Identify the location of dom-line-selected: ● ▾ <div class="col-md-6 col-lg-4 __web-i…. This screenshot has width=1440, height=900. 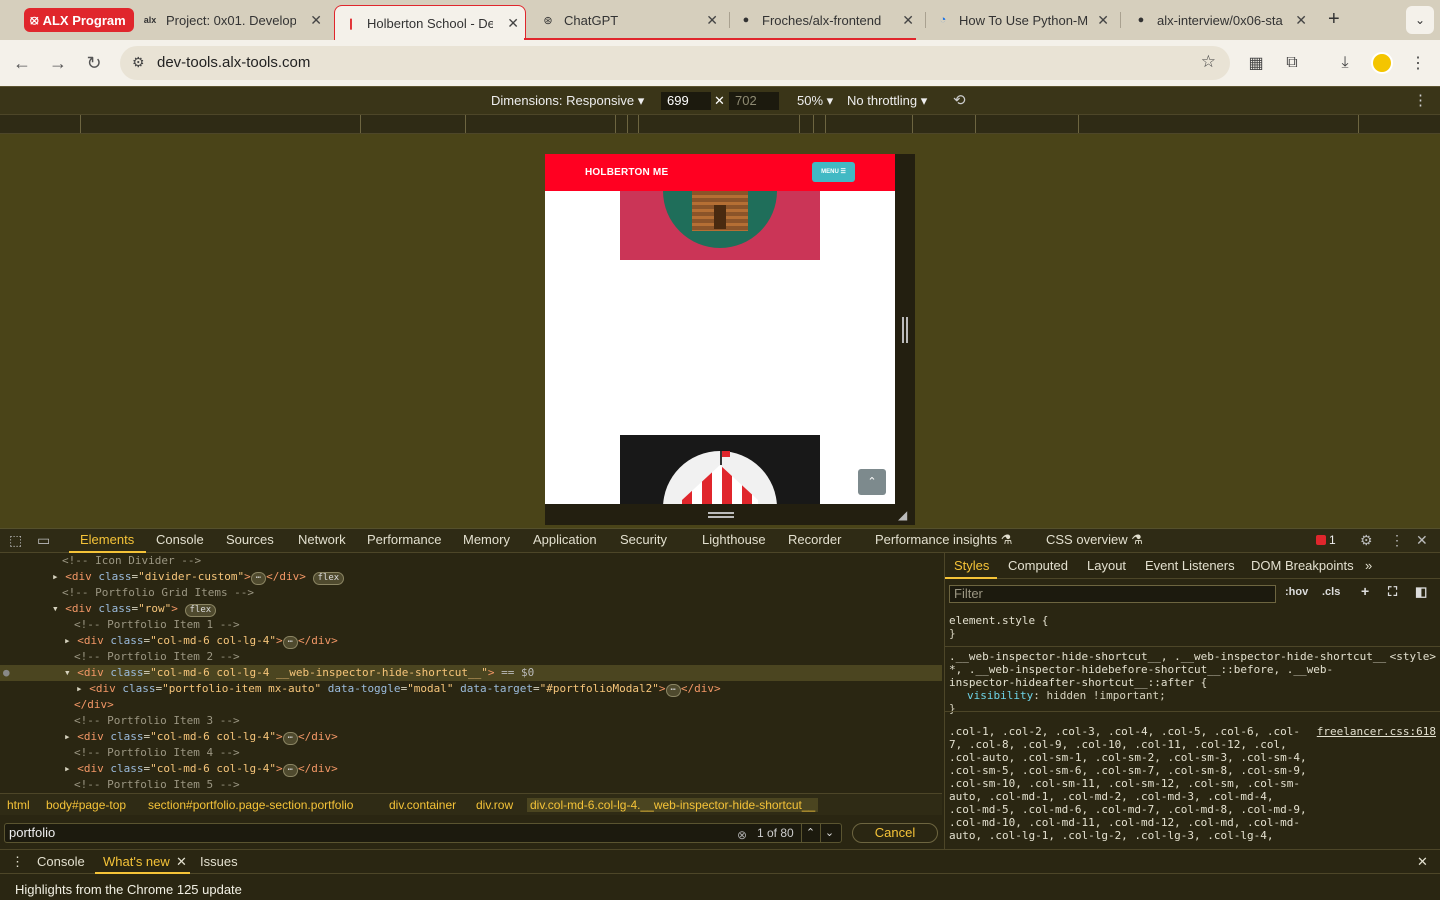
(471, 673).